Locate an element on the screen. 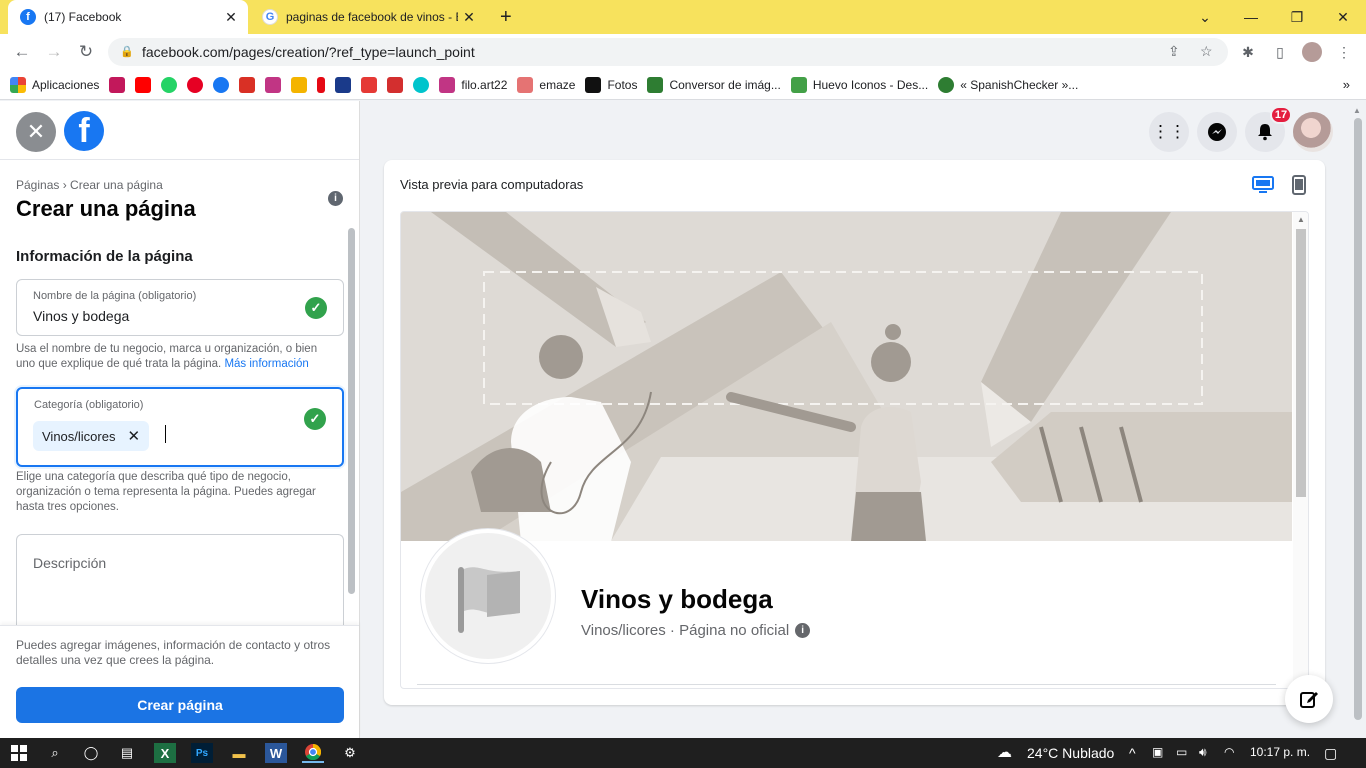  tab-search-chevron-icon: ⌄ is located at coordinates (1205, 17).